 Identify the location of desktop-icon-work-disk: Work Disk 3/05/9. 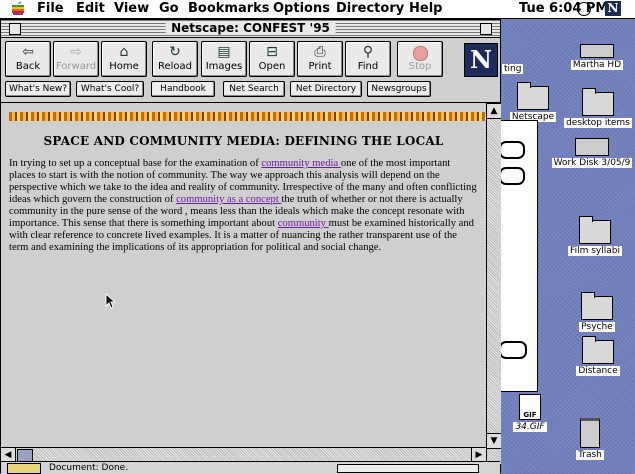
(592, 153).